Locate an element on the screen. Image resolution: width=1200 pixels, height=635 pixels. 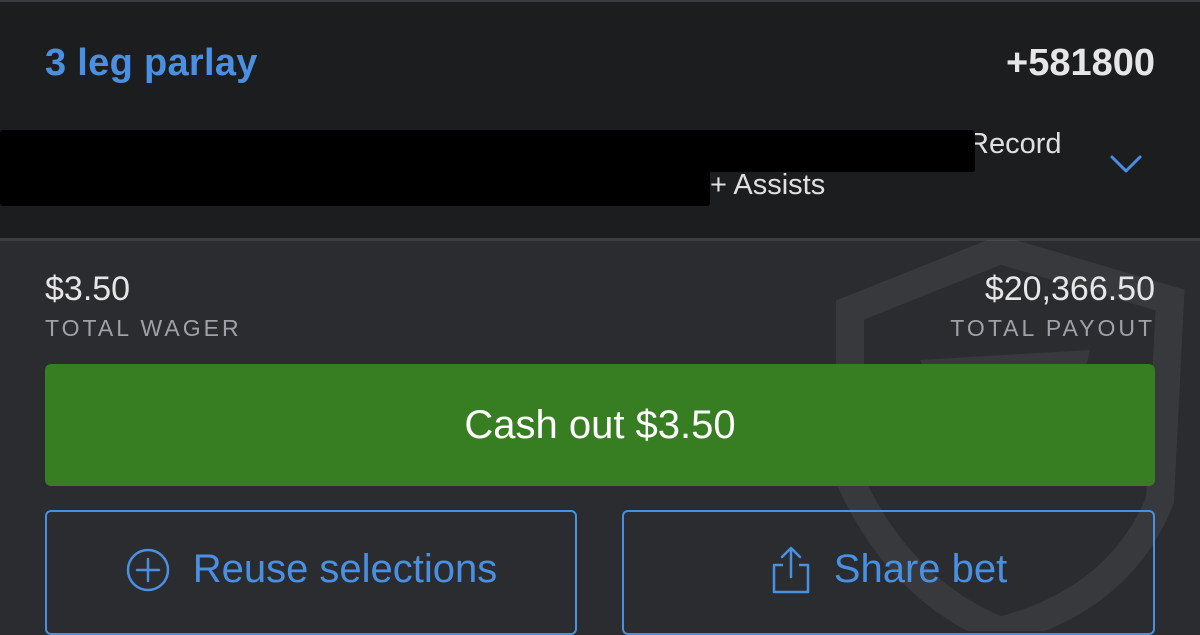
share-icon is located at coordinates (791, 569).